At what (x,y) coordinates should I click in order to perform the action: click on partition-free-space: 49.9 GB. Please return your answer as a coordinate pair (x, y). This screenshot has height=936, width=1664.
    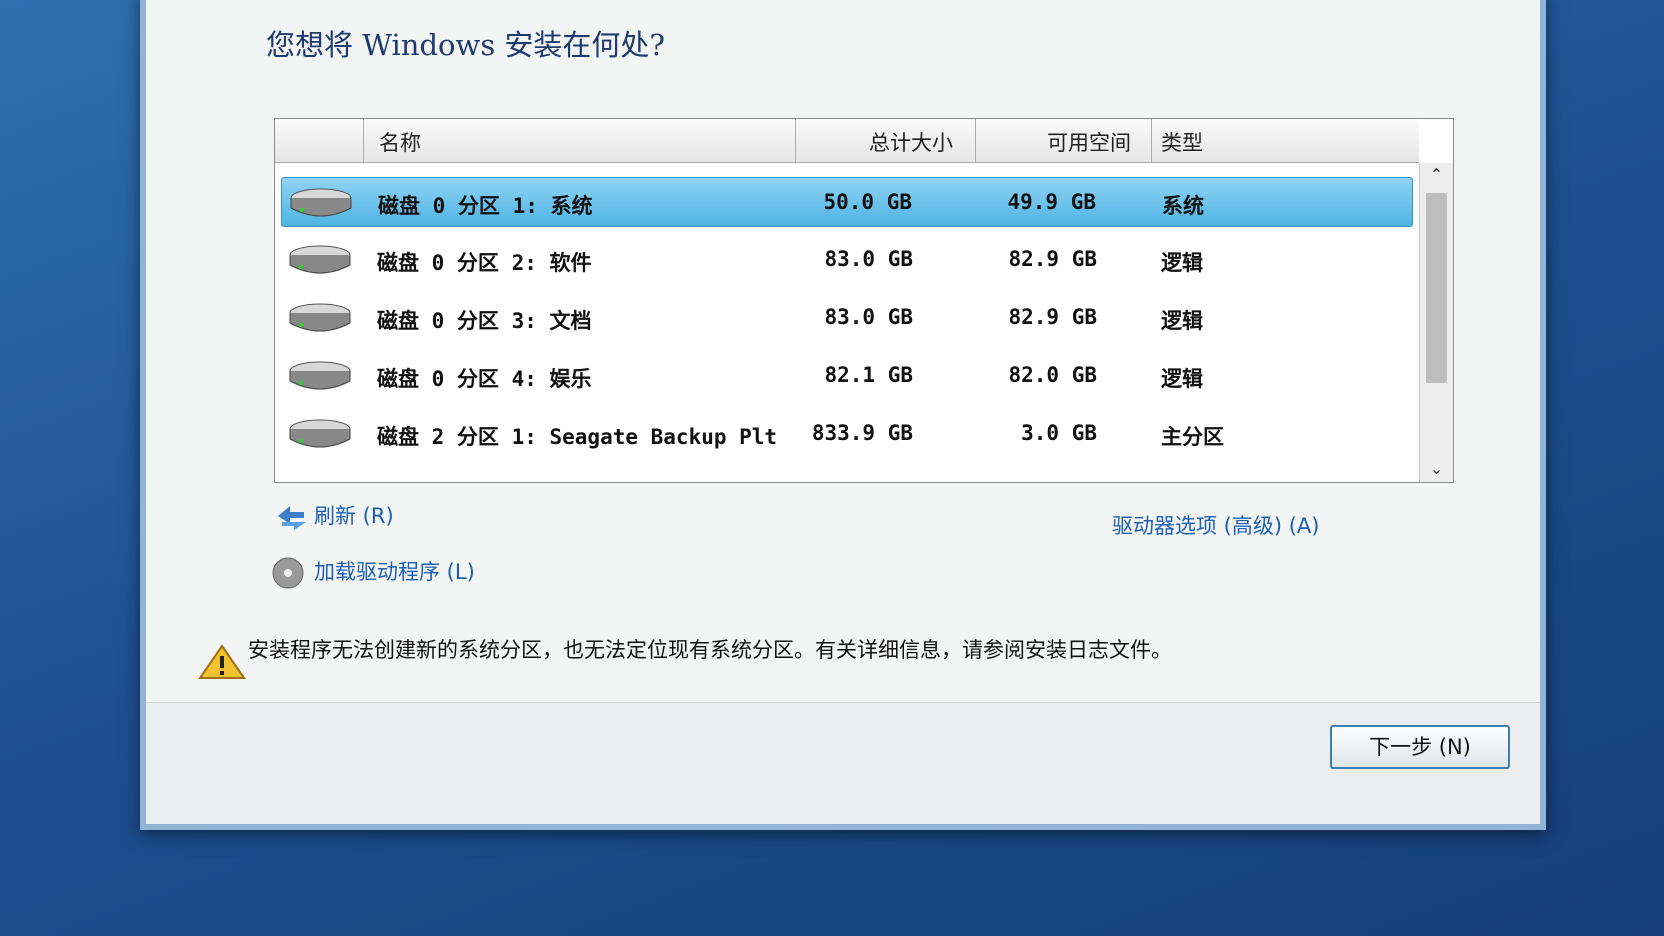
    Looking at the image, I should click on (1051, 202).